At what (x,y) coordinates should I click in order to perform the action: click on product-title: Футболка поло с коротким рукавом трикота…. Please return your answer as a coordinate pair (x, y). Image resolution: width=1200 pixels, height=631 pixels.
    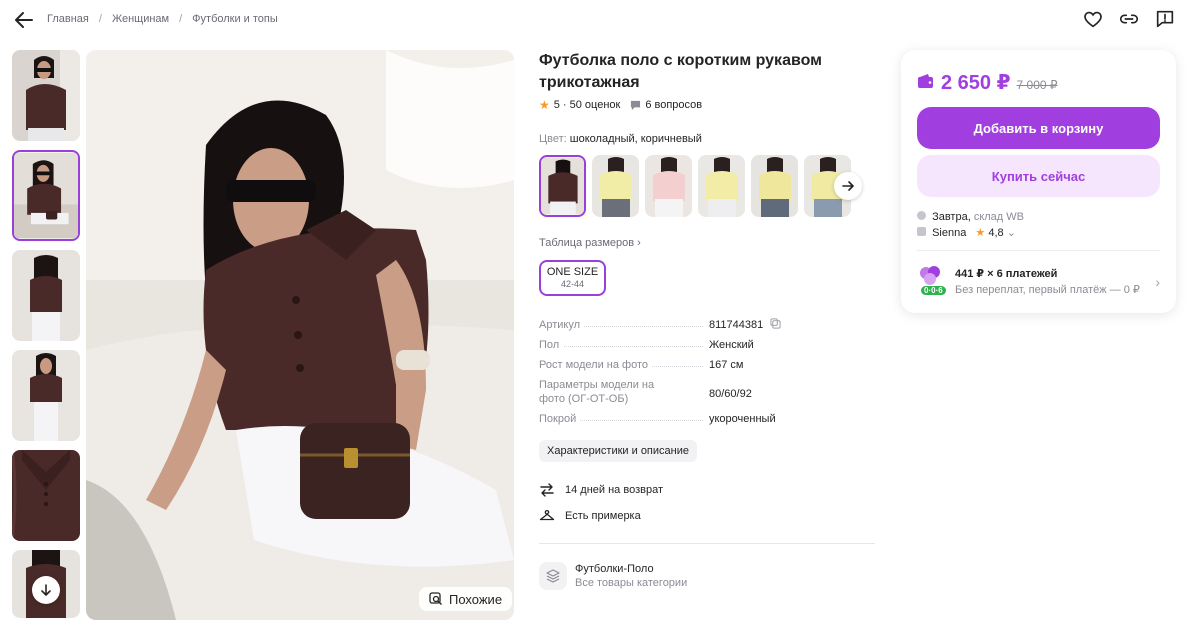
    Looking at the image, I should click on (680, 71).